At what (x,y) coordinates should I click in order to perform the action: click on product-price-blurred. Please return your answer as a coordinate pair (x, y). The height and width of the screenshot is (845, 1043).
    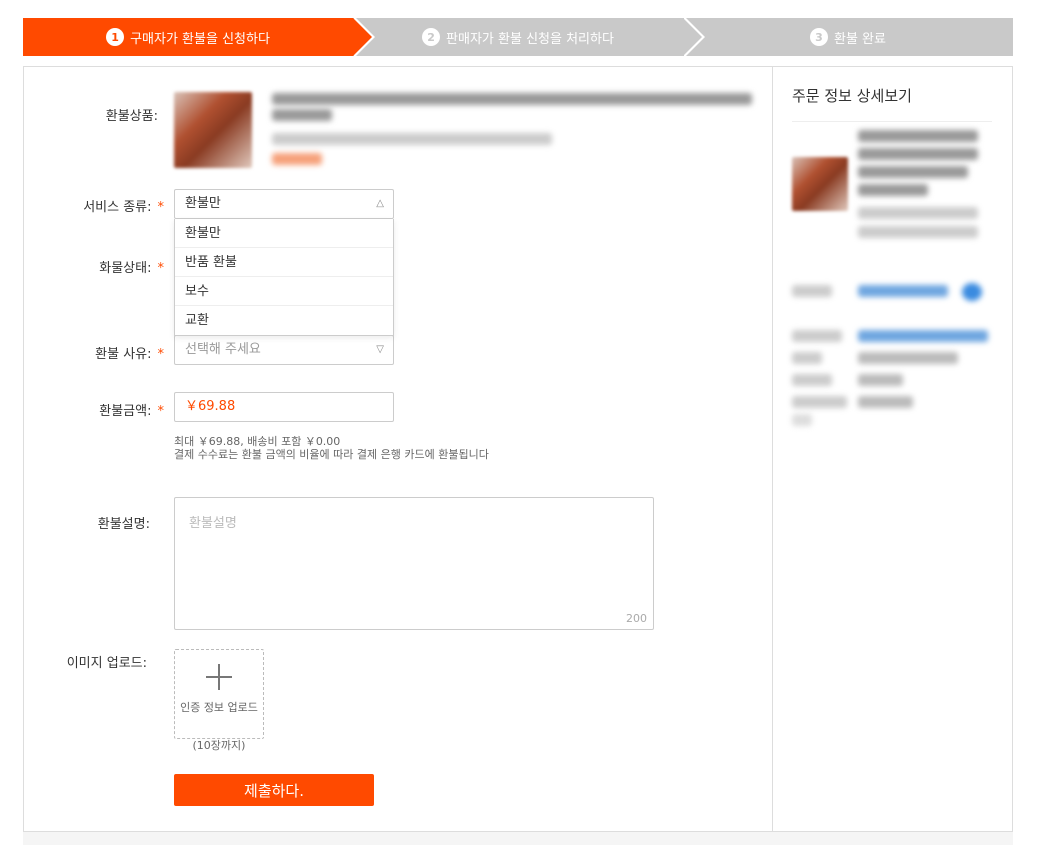
    Looking at the image, I should click on (297, 159).